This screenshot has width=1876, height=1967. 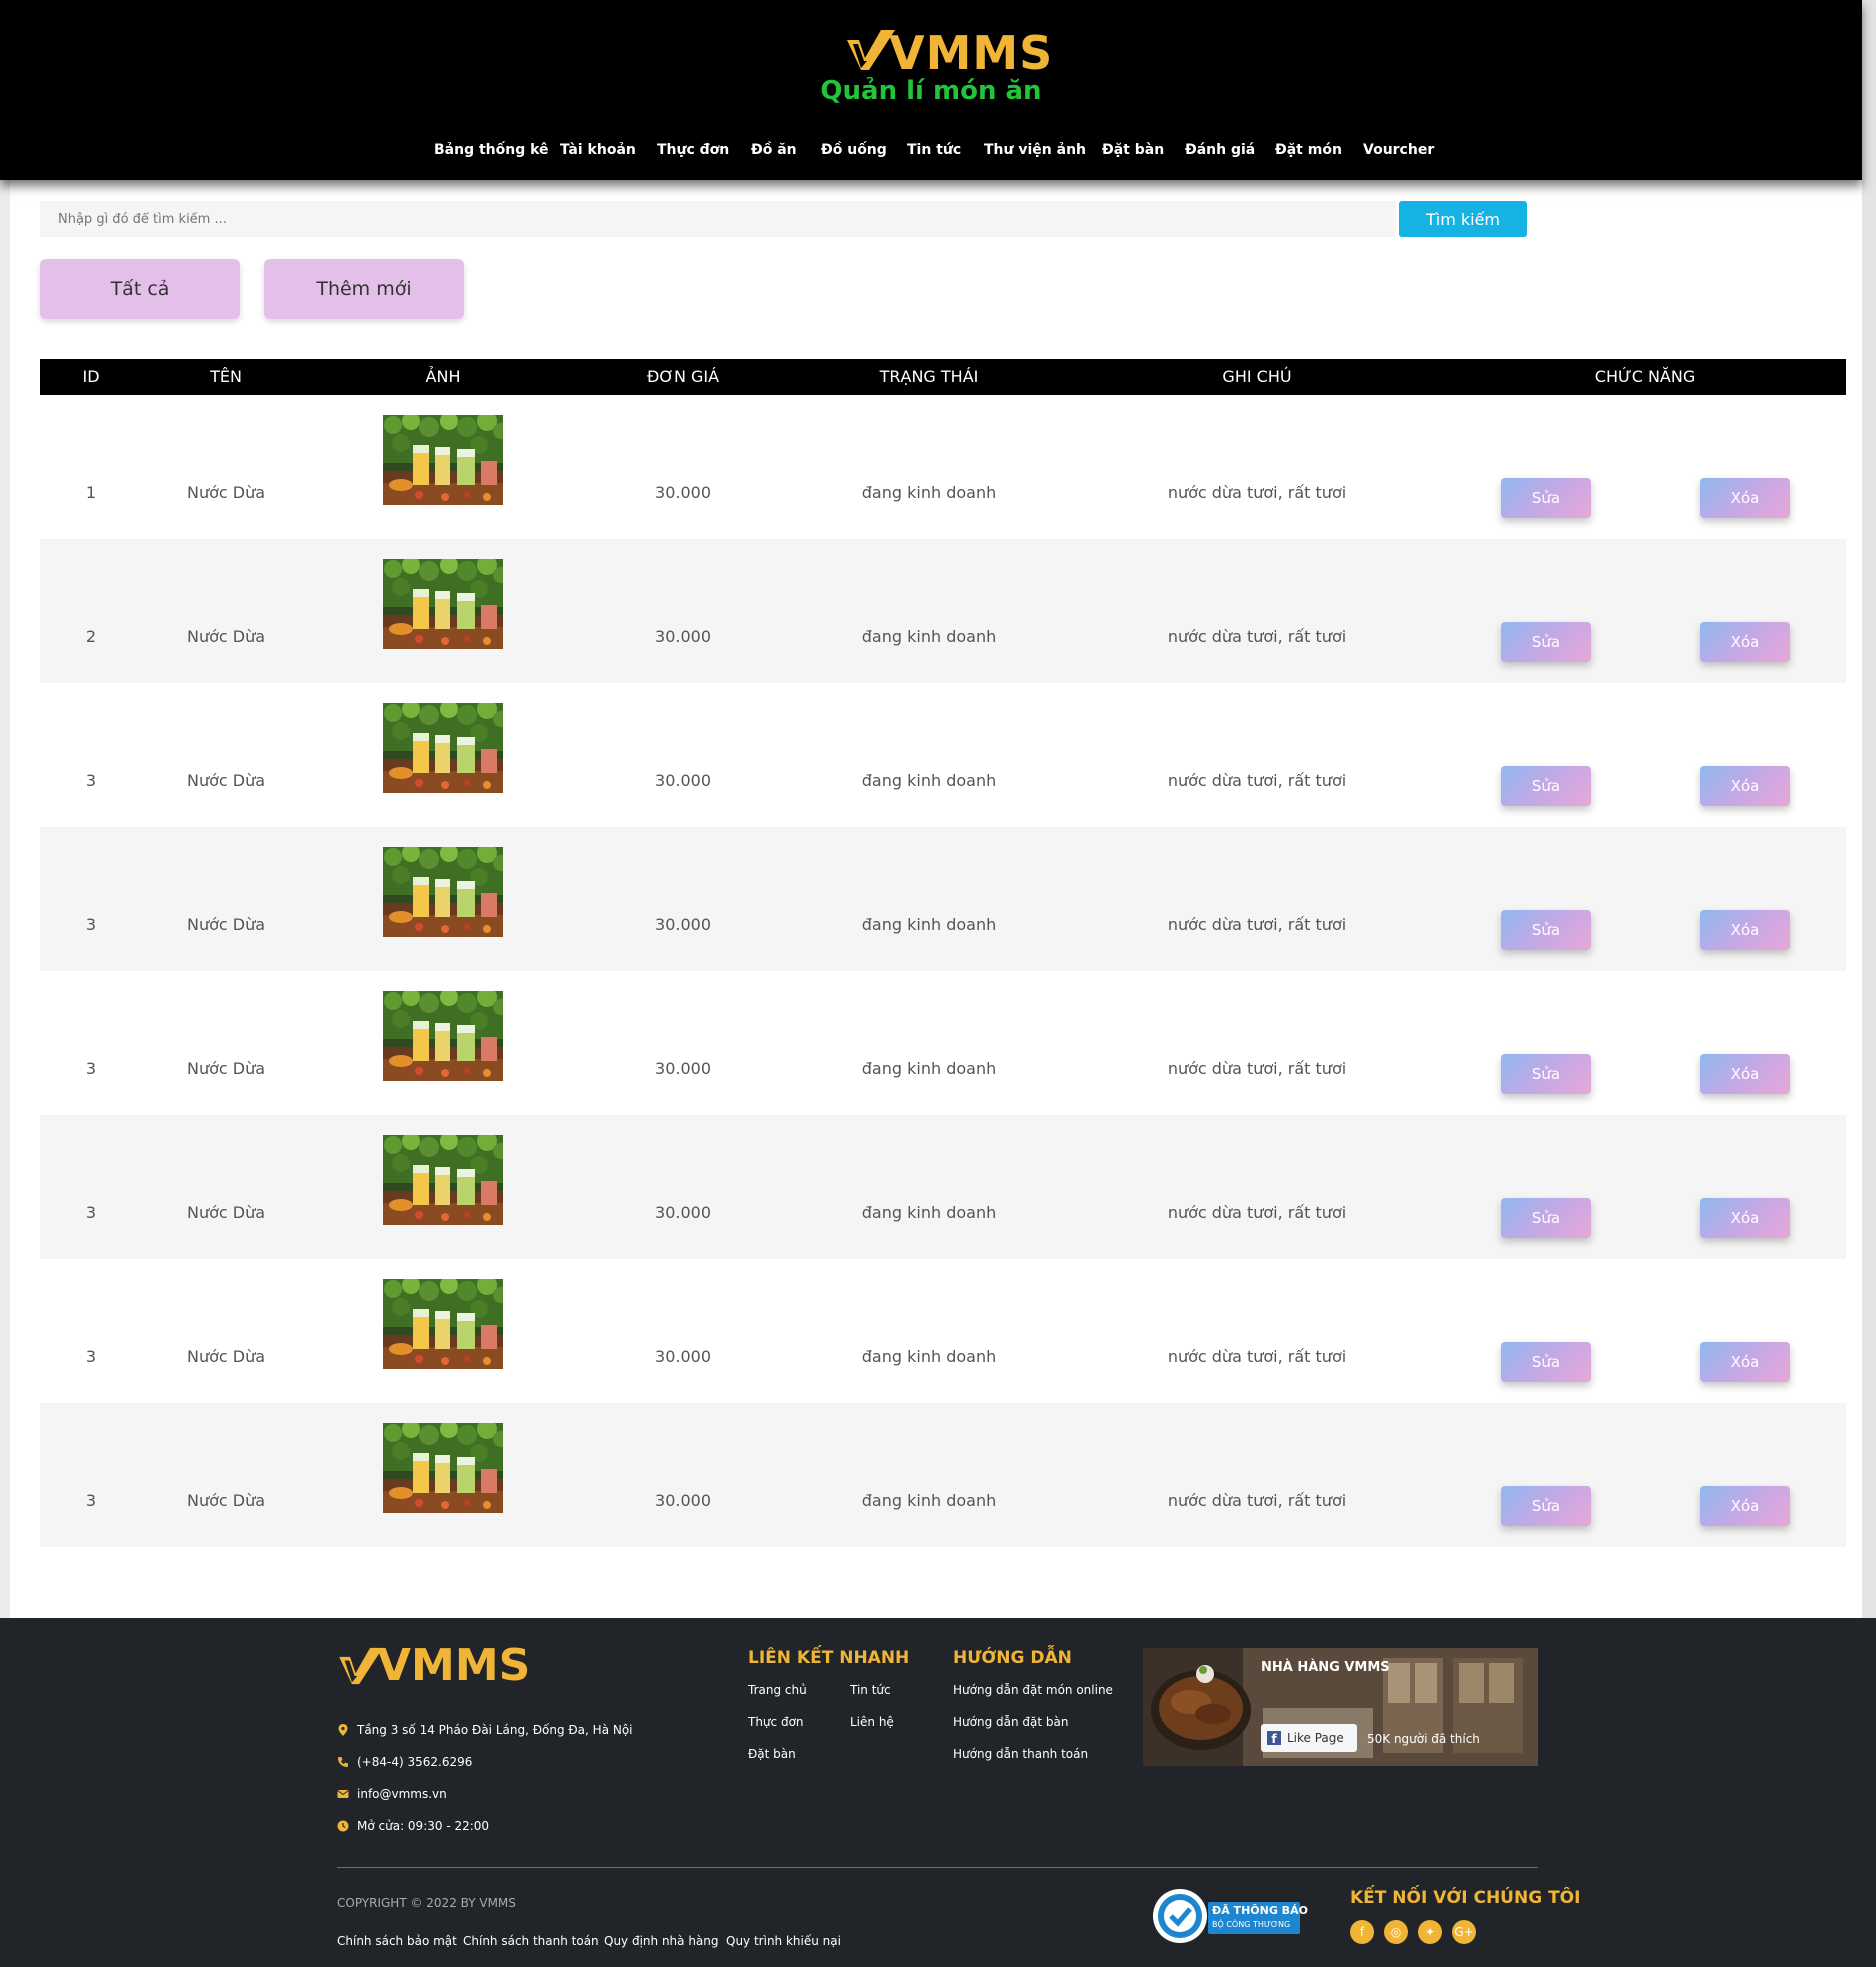 What do you see at coordinates (1645, 376) in the screenshot?
I see `col-header-actions: CHỨC NĂNG` at bounding box center [1645, 376].